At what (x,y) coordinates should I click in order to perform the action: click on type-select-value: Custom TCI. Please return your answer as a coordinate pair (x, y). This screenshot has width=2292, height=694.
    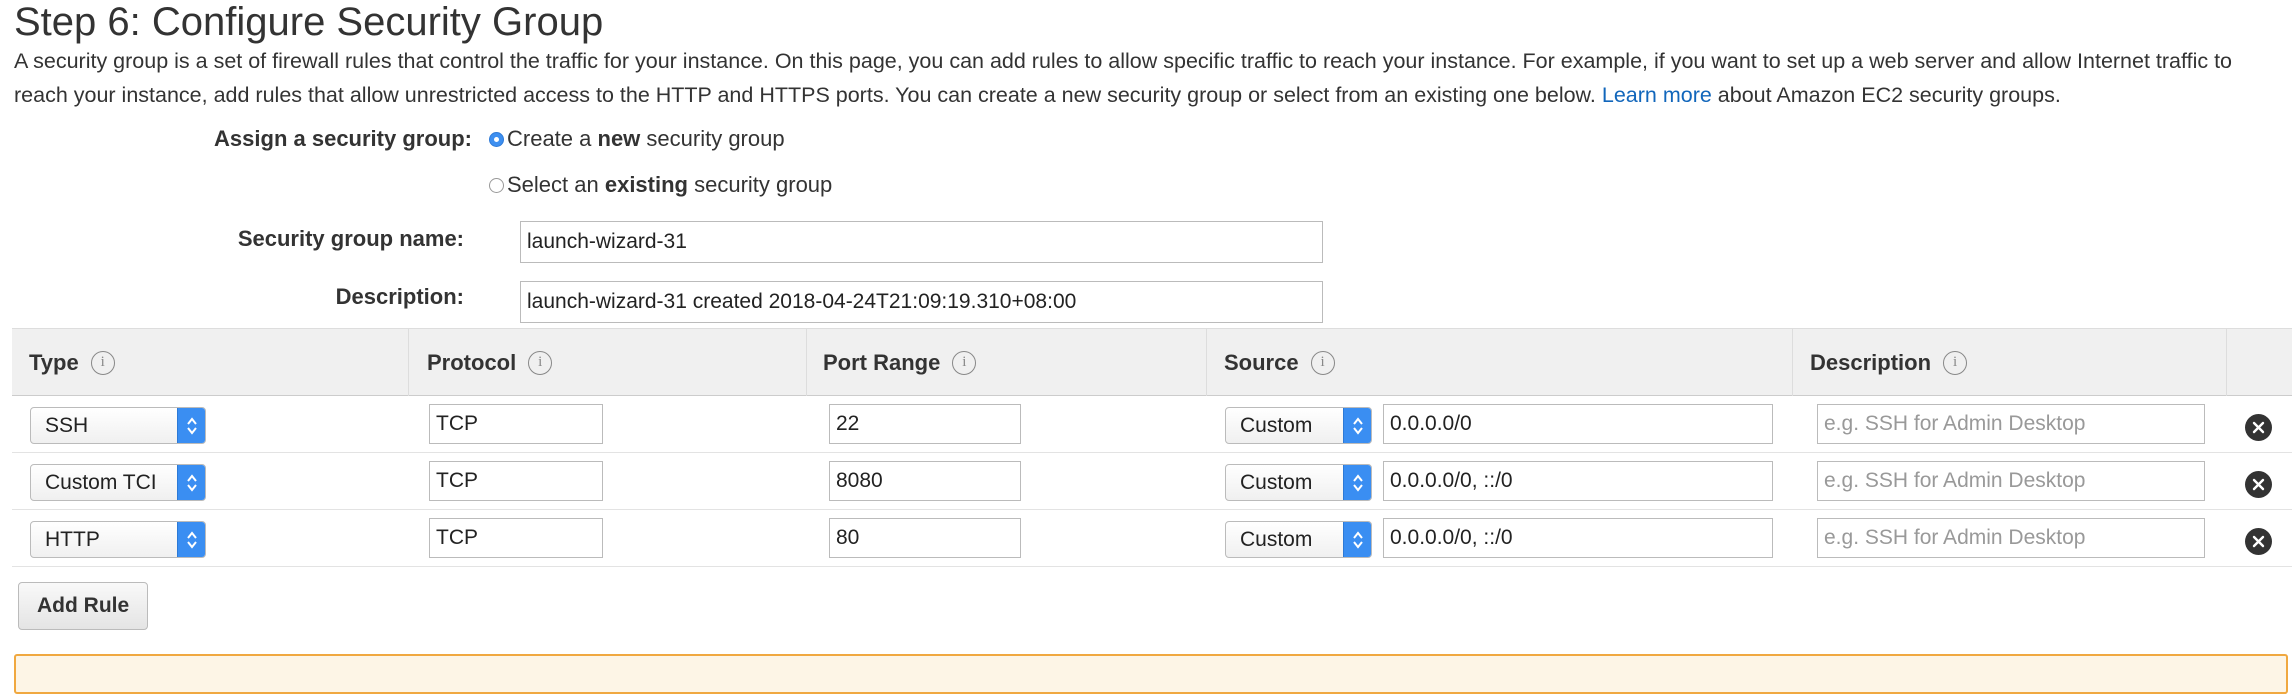
    Looking at the image, I should click on (101, 482).